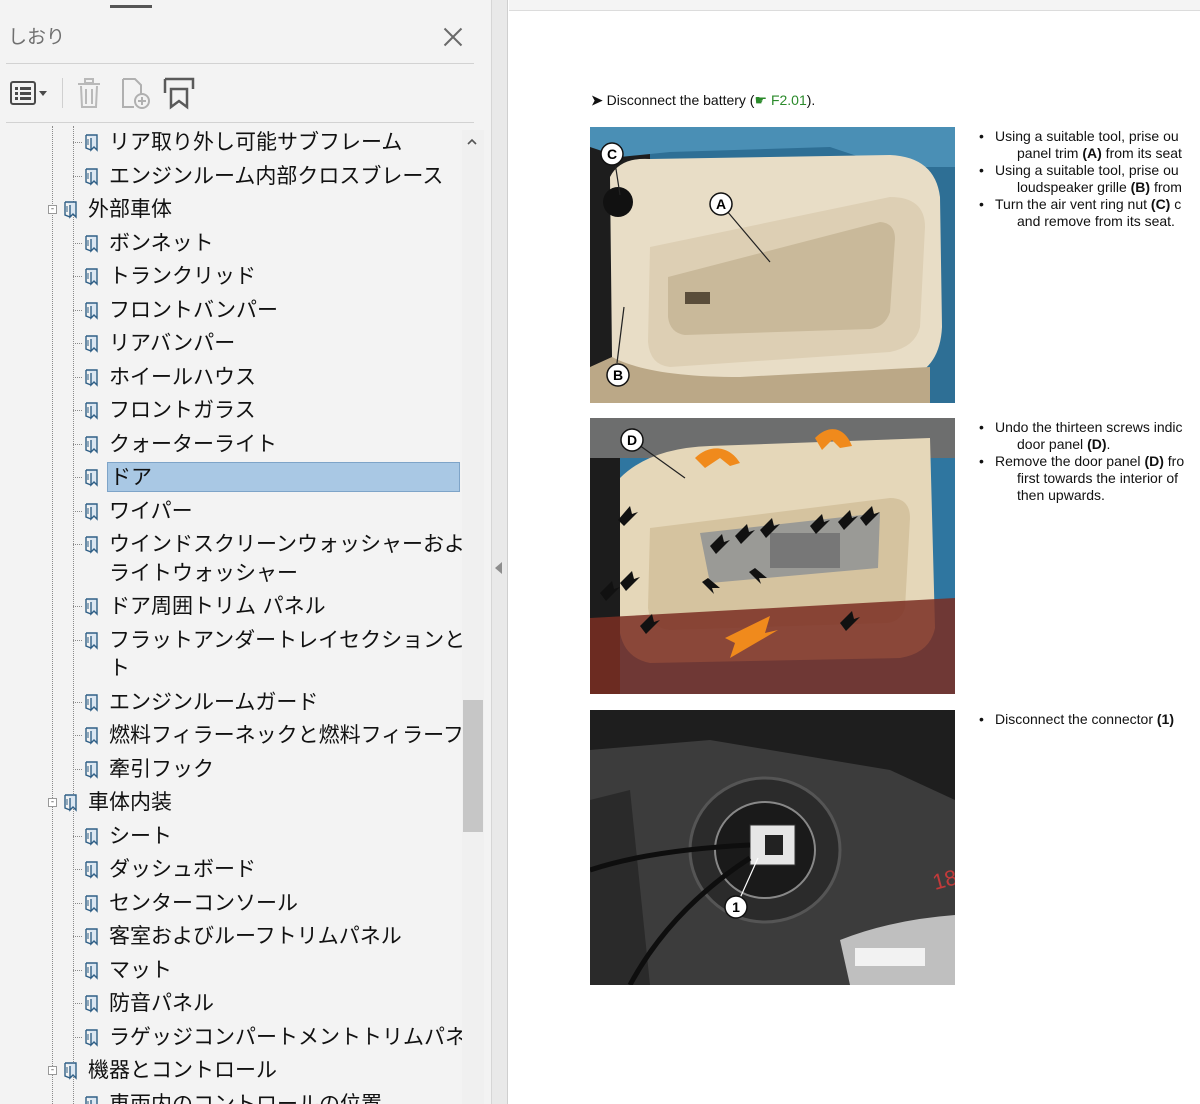 The image size is (1200, 1104). I want to click on instruction-text: Disconnect the connector, so click(1076, 719).